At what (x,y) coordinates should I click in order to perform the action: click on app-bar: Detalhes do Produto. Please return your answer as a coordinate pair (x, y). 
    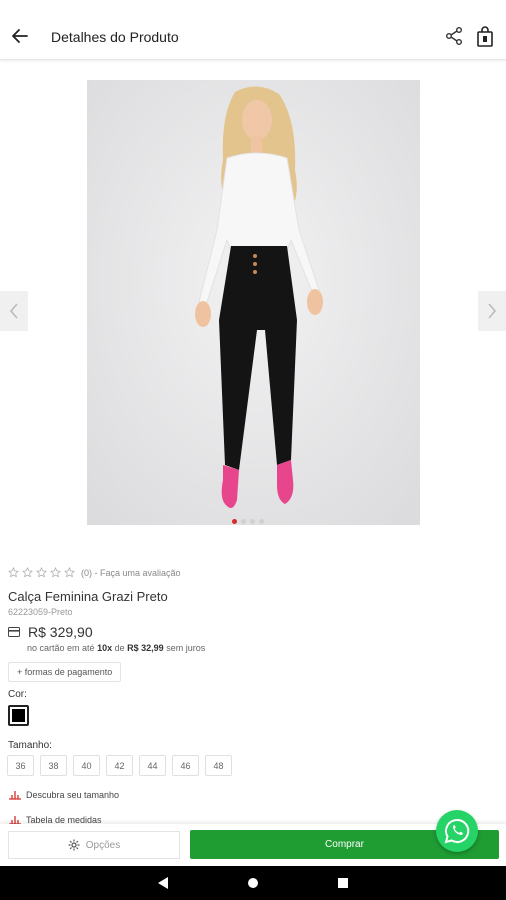
    Looking at the image, I should click on (253, 30).